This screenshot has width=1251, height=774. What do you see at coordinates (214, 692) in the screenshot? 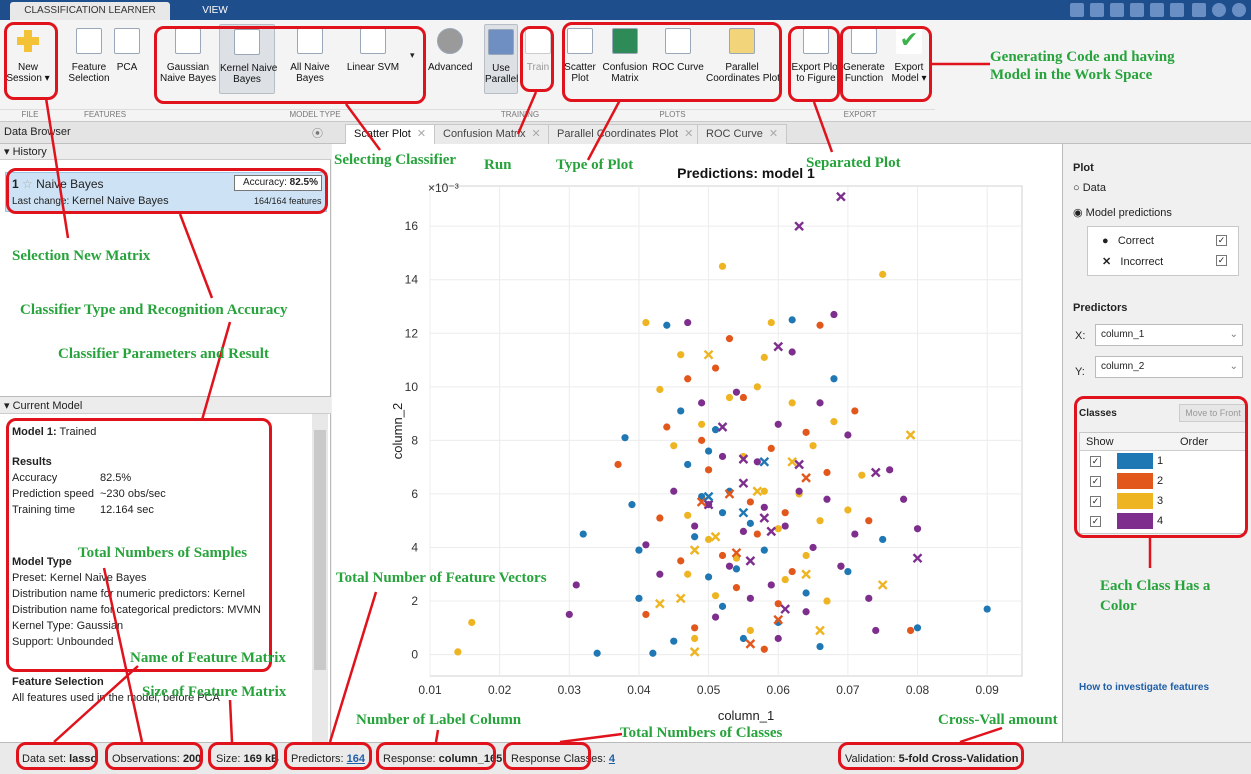
I see `annot-size-feature-matrix: Size of Feature Matrix` at bounding box center [214, 692].